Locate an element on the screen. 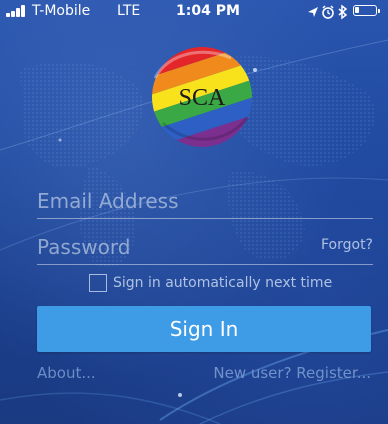 The height and width of the screenshot is (424, 388). email-field is located at coordinates (205, 201).